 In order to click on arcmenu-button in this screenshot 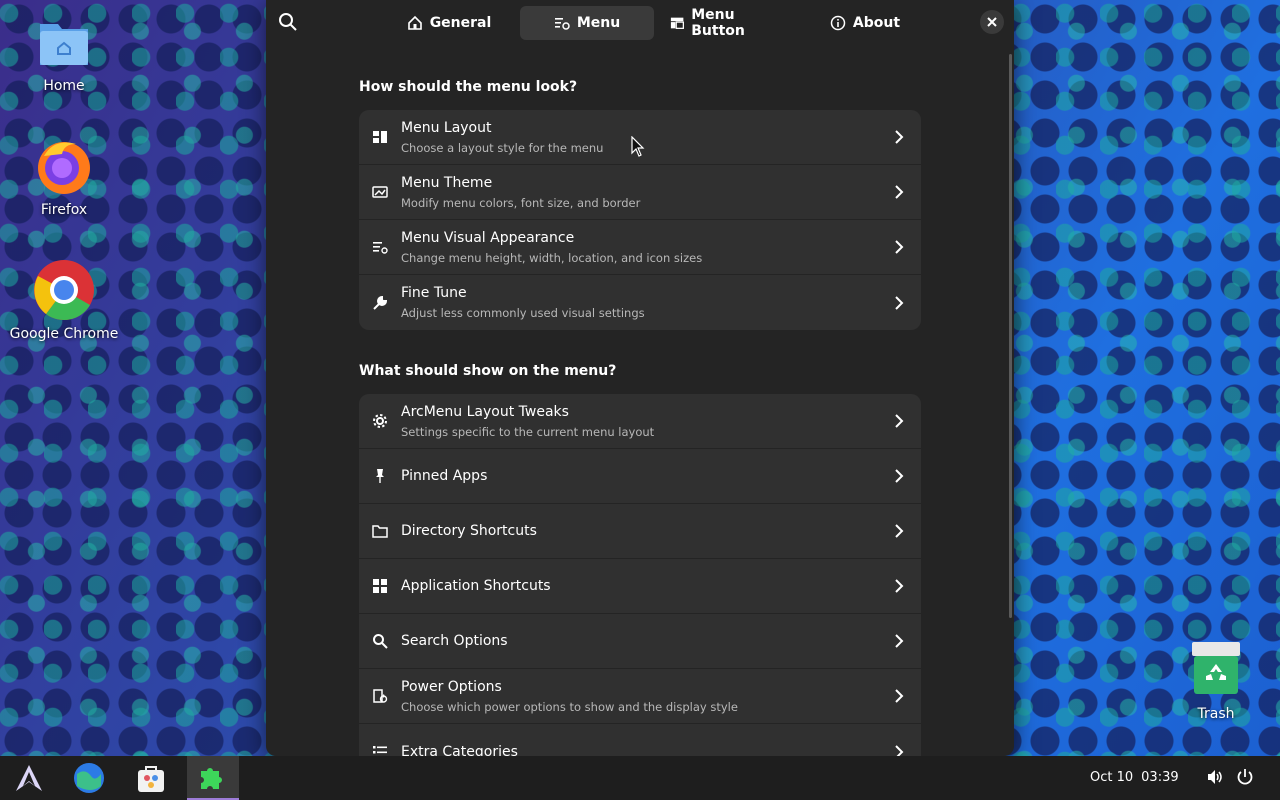, I will do `click(29, 778)`.